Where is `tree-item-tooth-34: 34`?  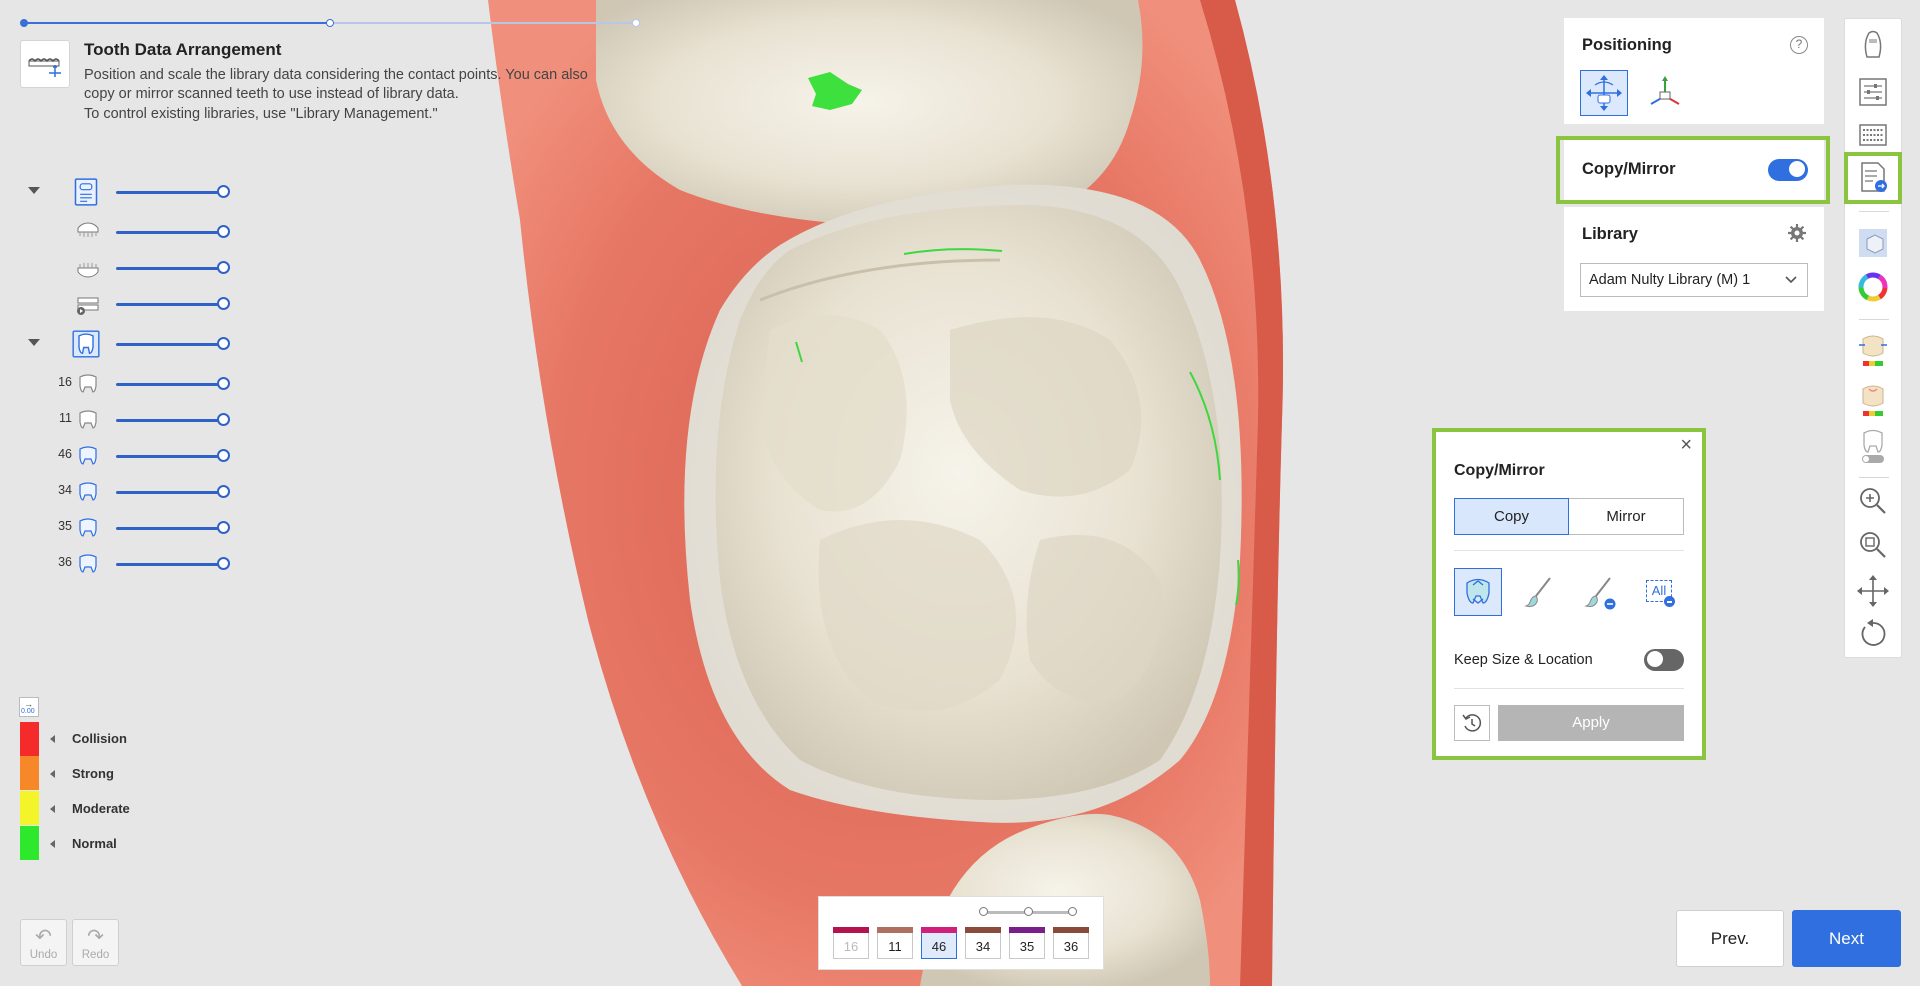 tree-item-tooth-34: 34 is located at coordinates (134, 492).